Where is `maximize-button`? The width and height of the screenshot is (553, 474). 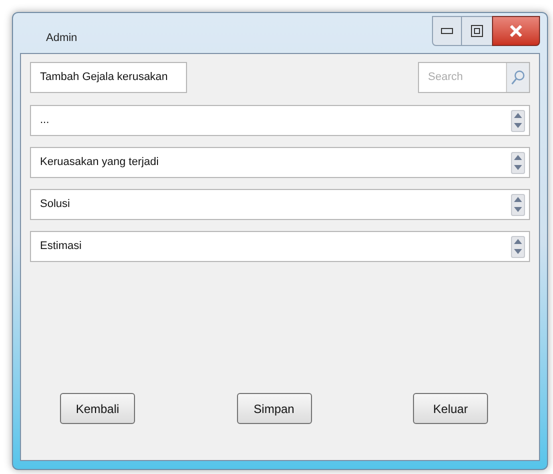
maximize-button is located at coordinates (477, 31).